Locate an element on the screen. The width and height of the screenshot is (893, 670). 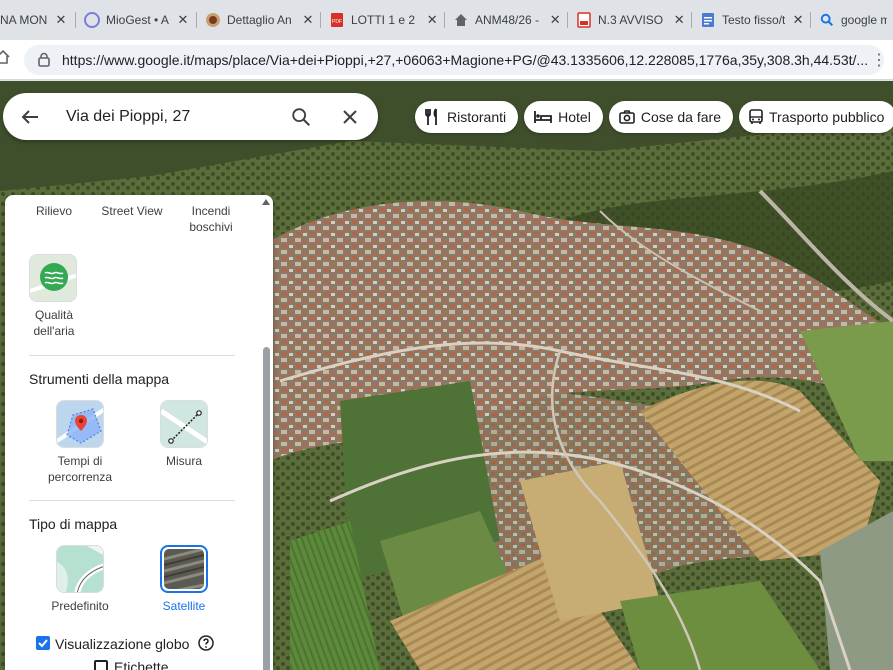
air-quality-tile is located at coordinates (53, 278).